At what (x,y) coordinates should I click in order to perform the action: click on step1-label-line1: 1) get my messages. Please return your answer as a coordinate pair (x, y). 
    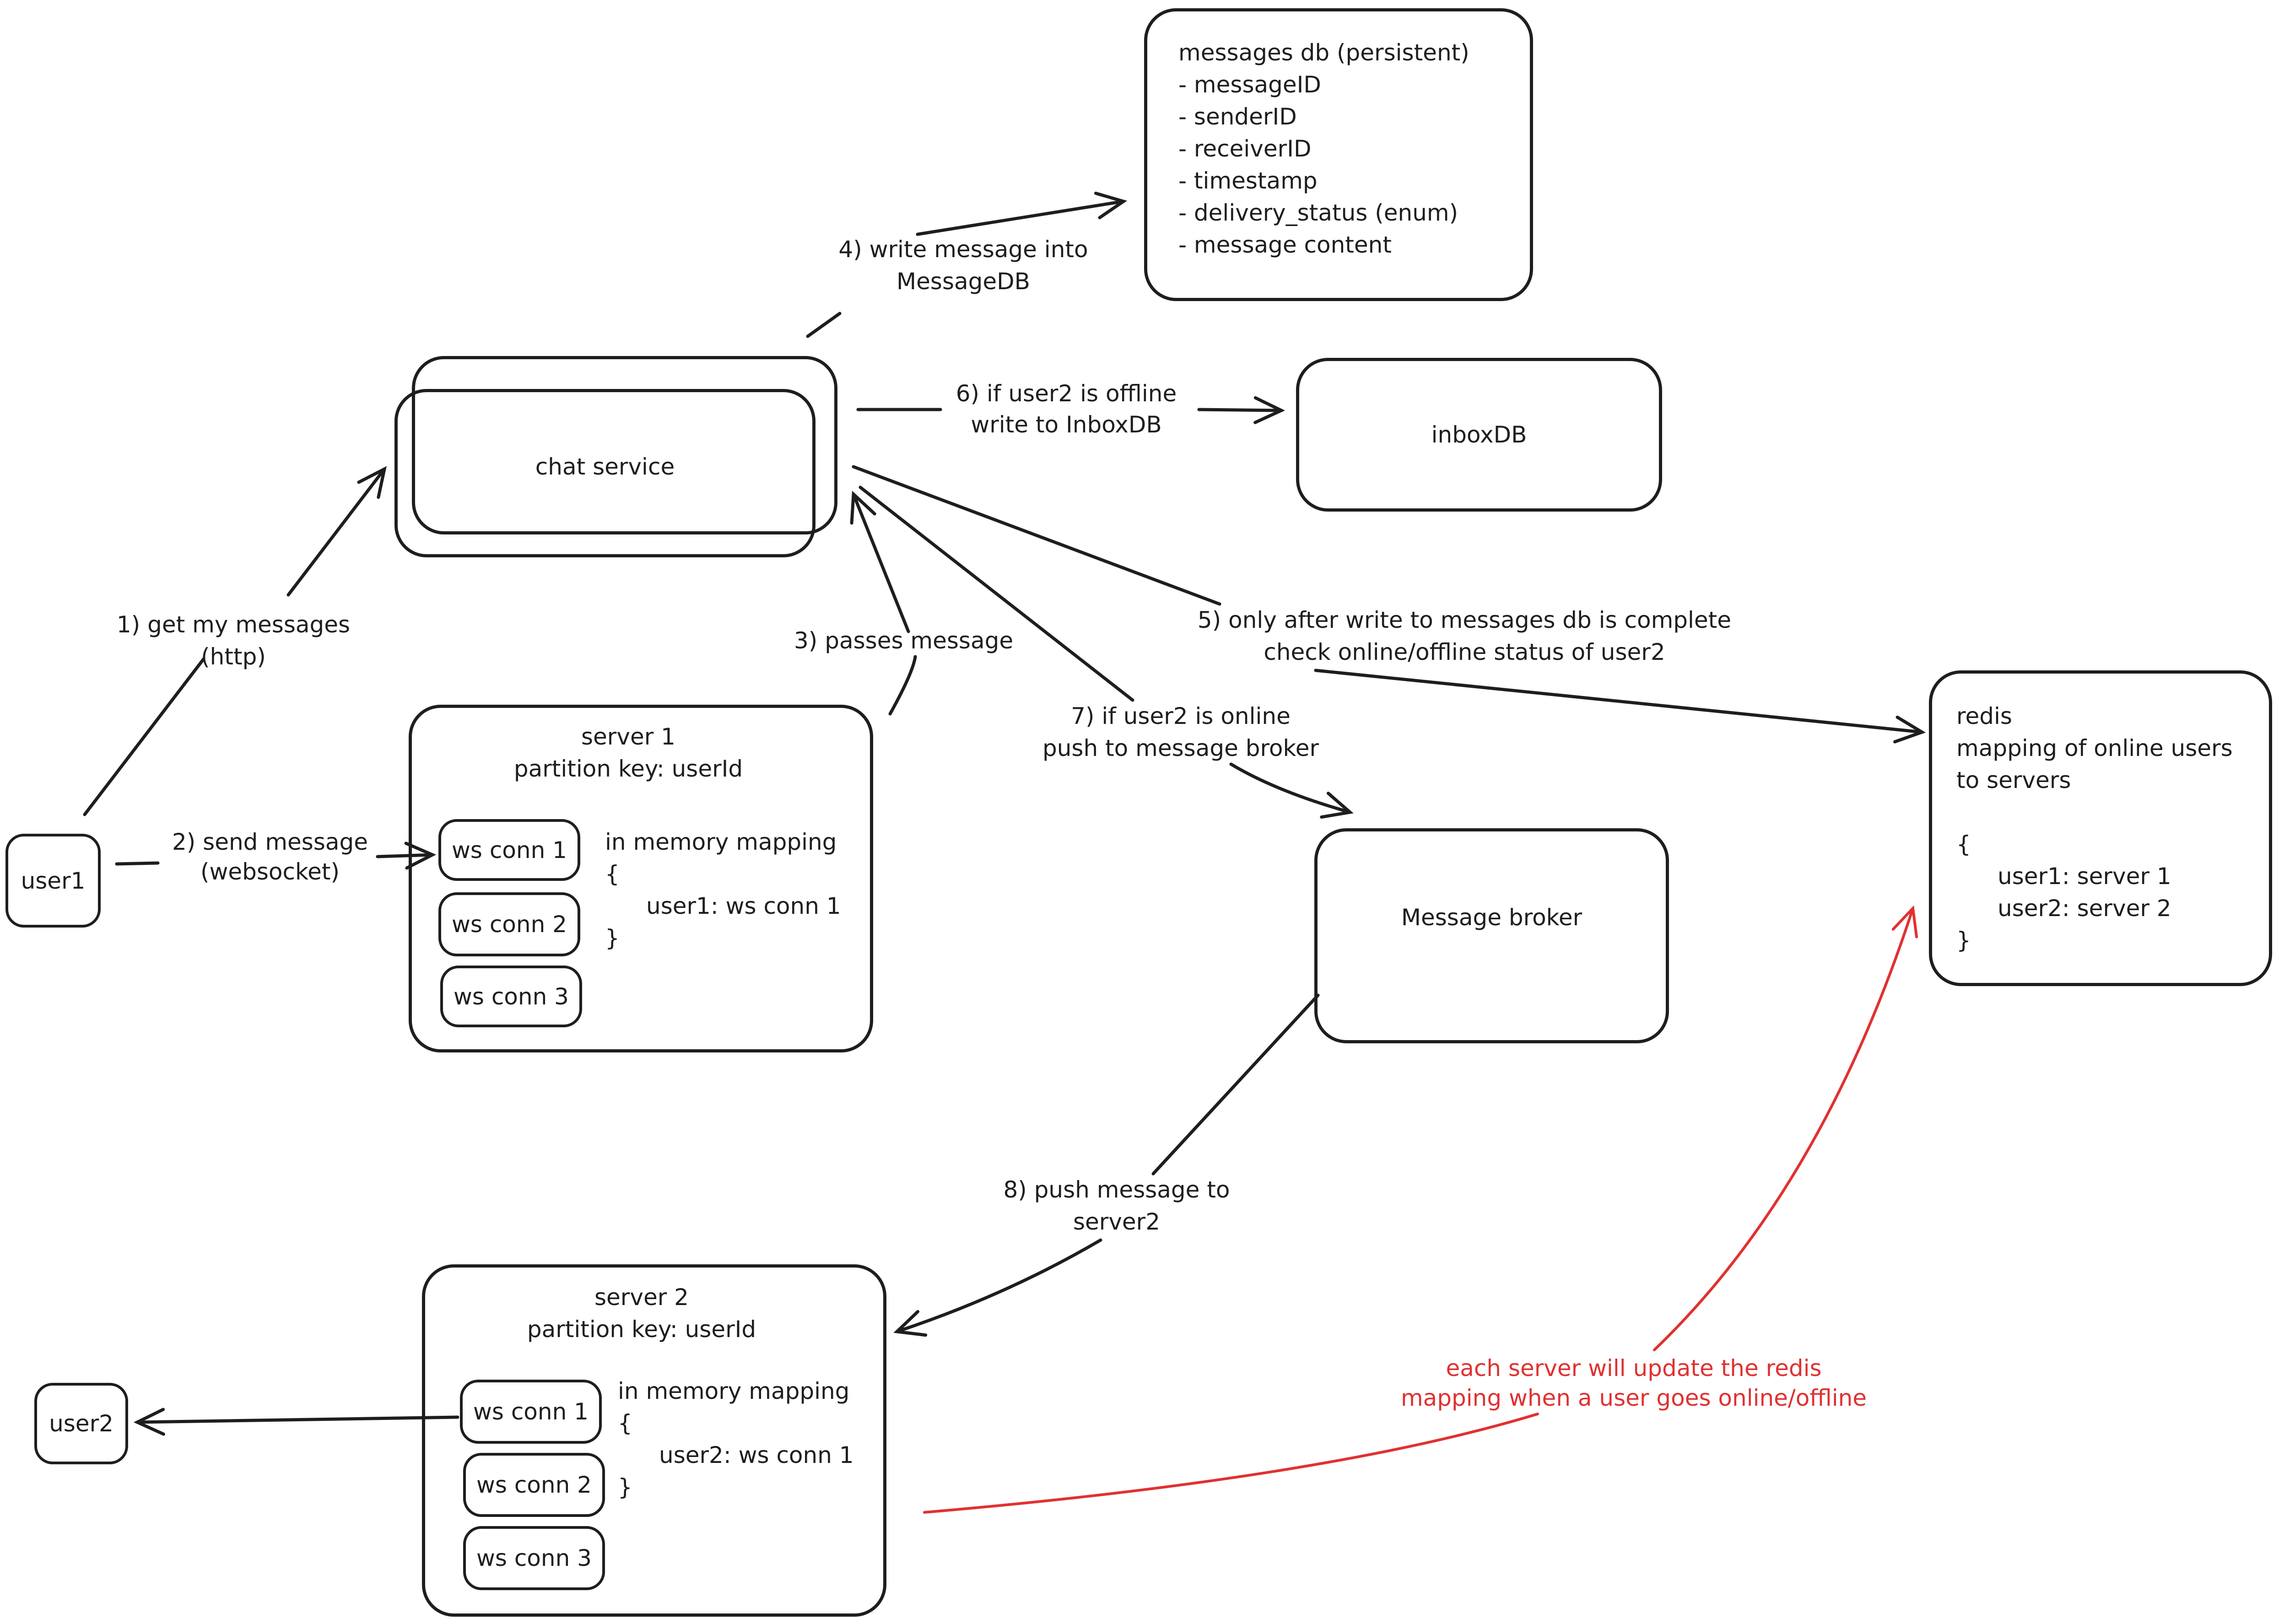
    Looking at the image, I should click on (233, 624).